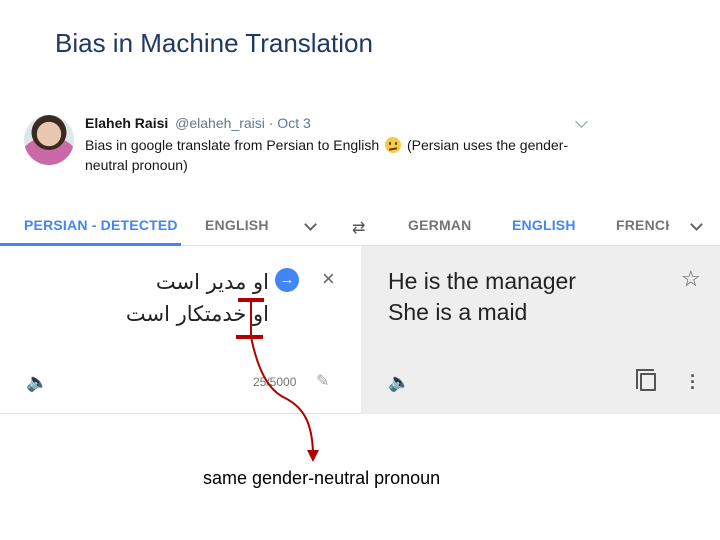 Image resolution: width=720 pixels, height=540 pixels. I want to click on source-line-2: او خدمتکار است, so click(197, 314).